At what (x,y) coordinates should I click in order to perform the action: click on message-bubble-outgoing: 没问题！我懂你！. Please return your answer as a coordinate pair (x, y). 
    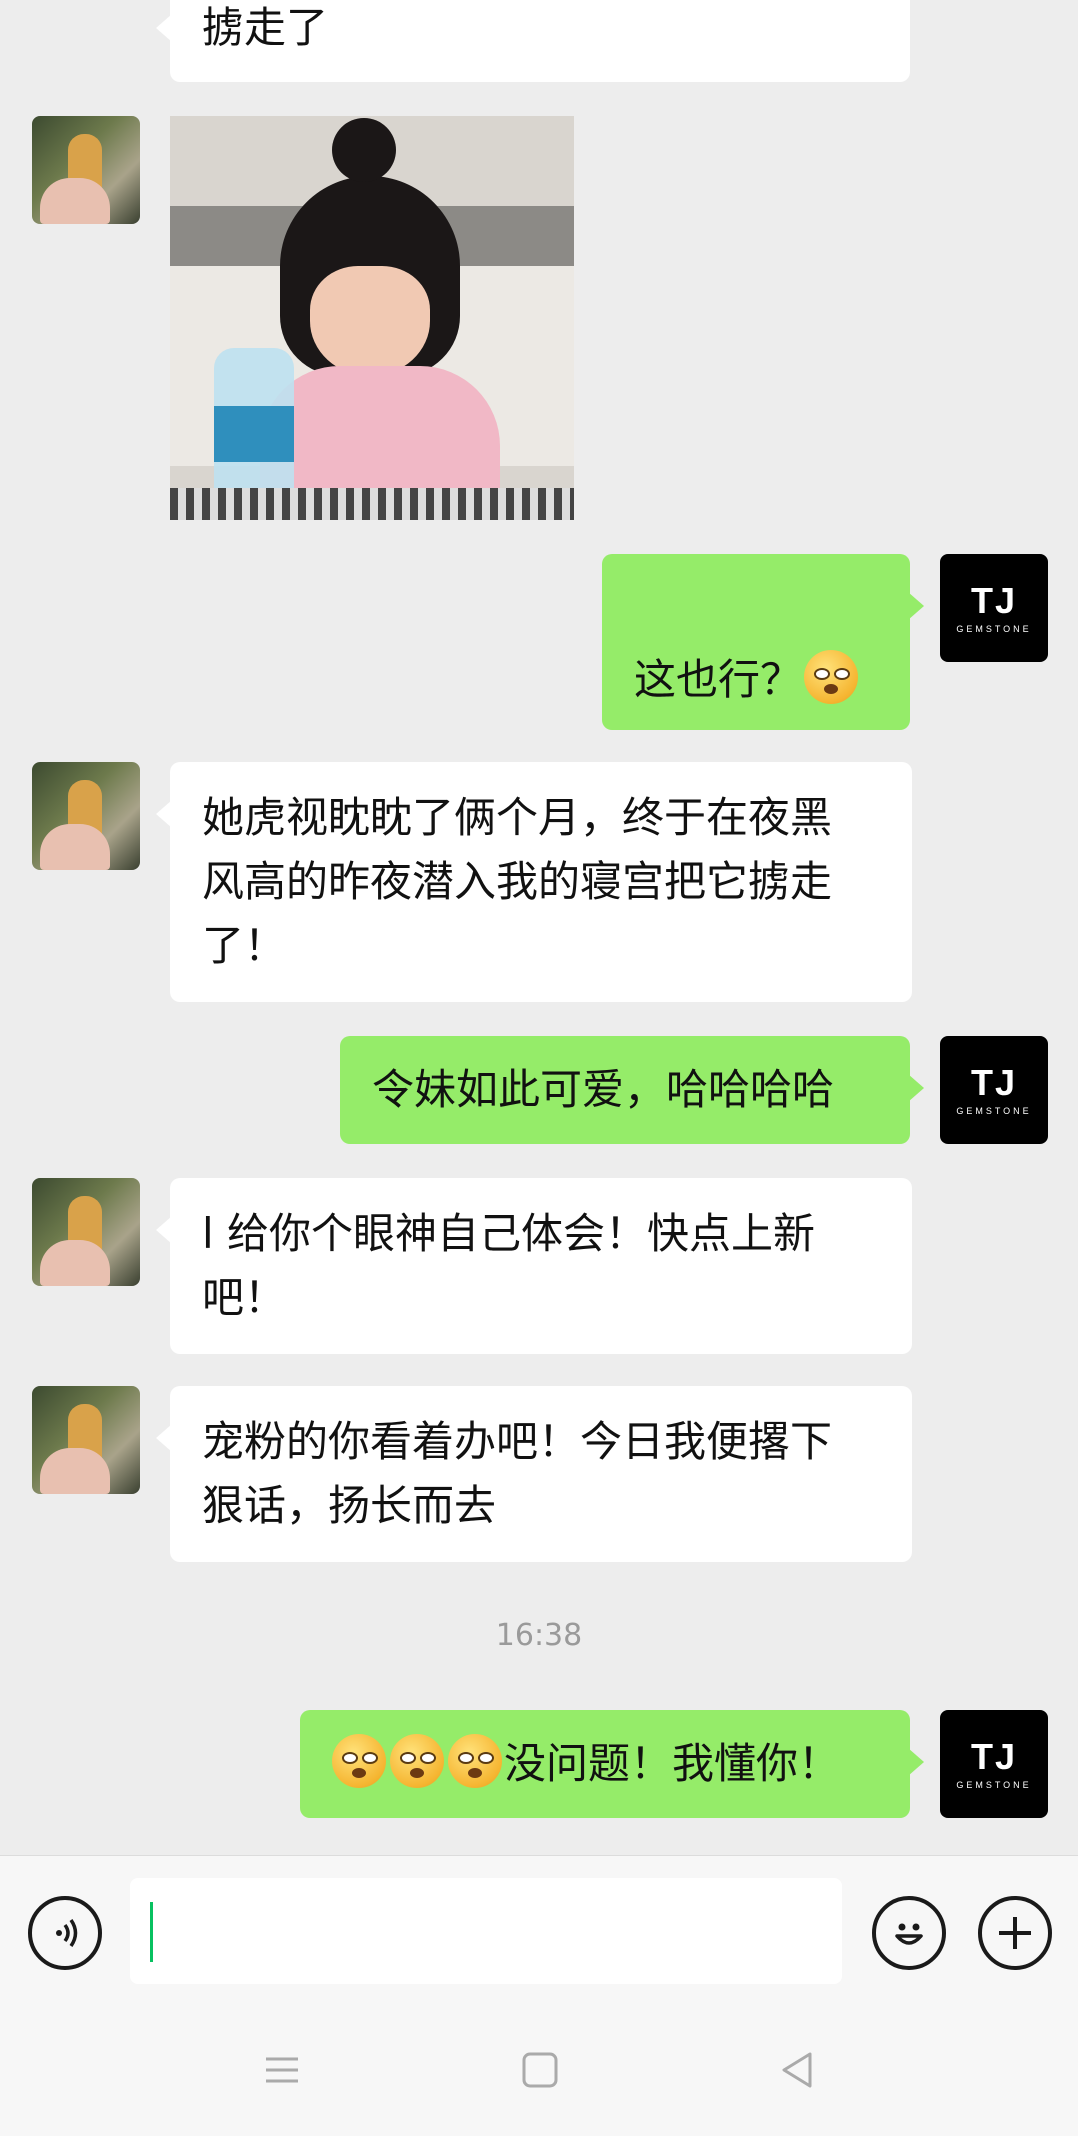
    Looking at the image, I should click on (612, 1764).